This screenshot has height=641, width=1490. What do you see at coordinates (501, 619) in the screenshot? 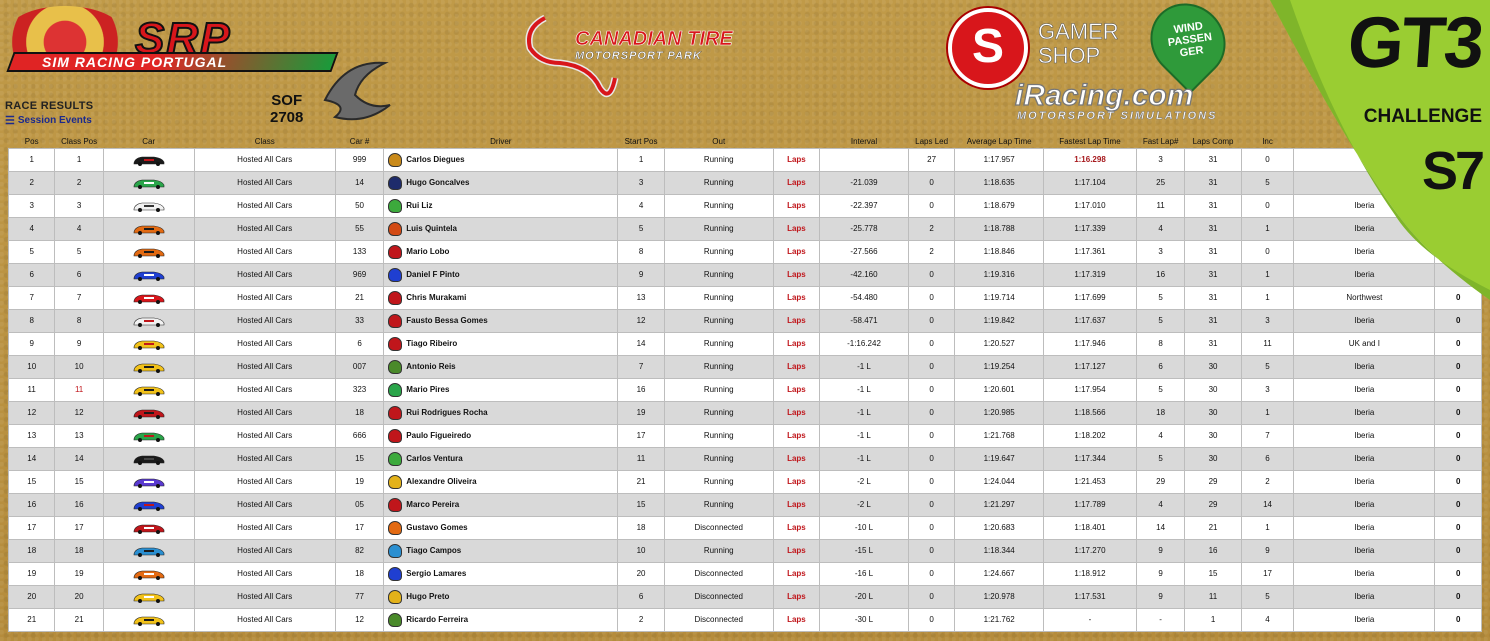
I see `cell-driver: Ricardo Ferreira` at bounding box center [501, 619].